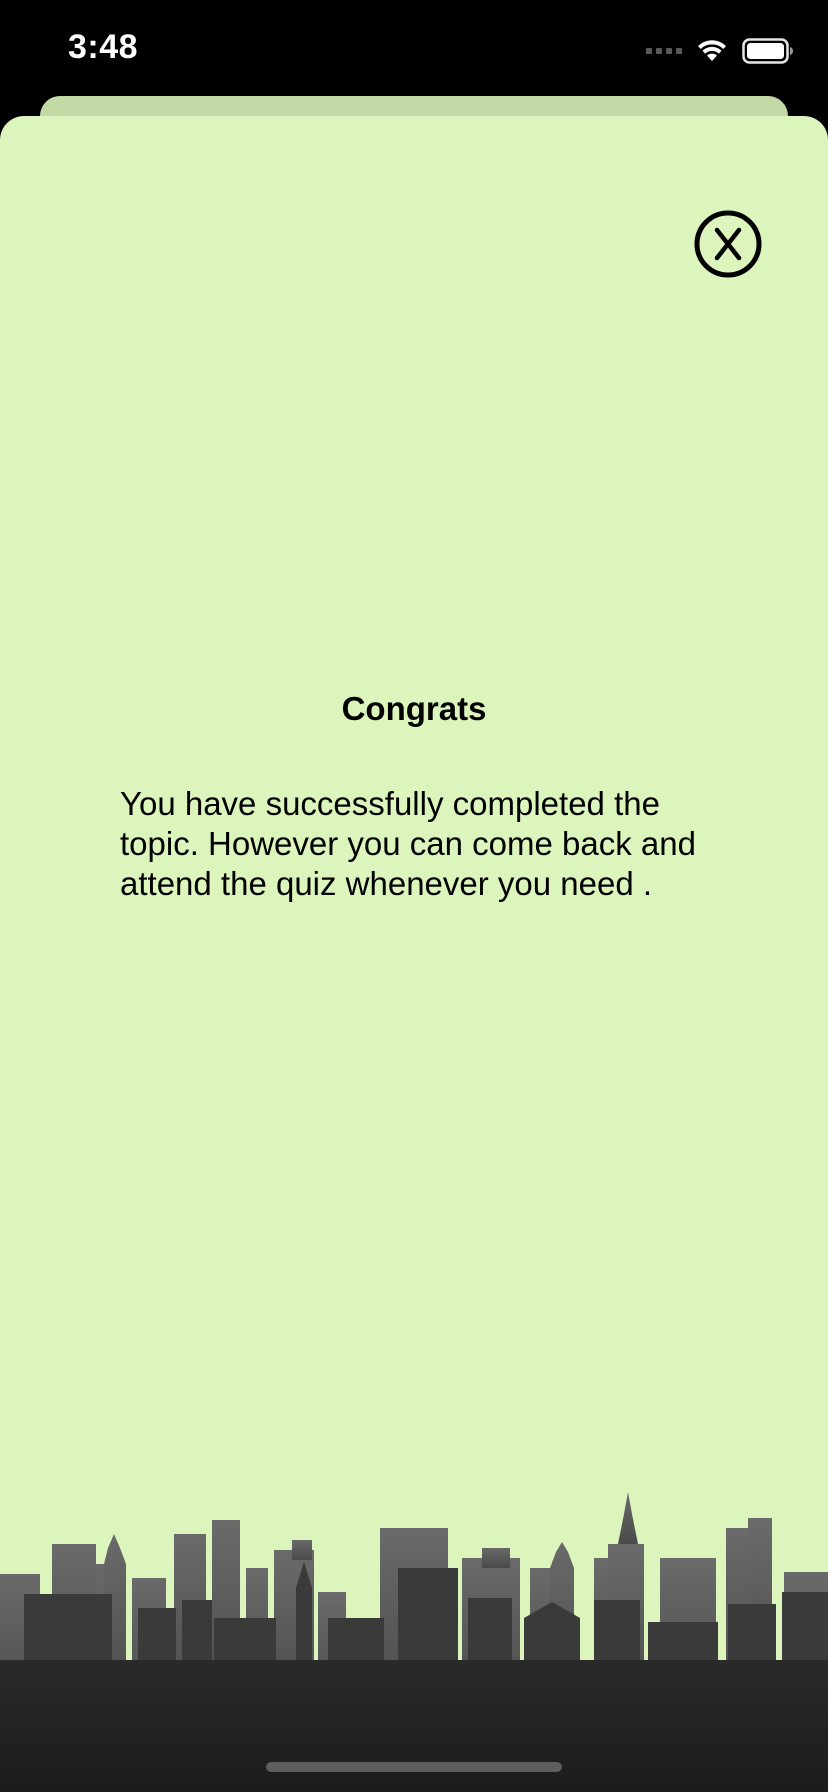 The height and width of the screenshot is (1792, 828). I want to click on battery-icon, so click(767, 51).